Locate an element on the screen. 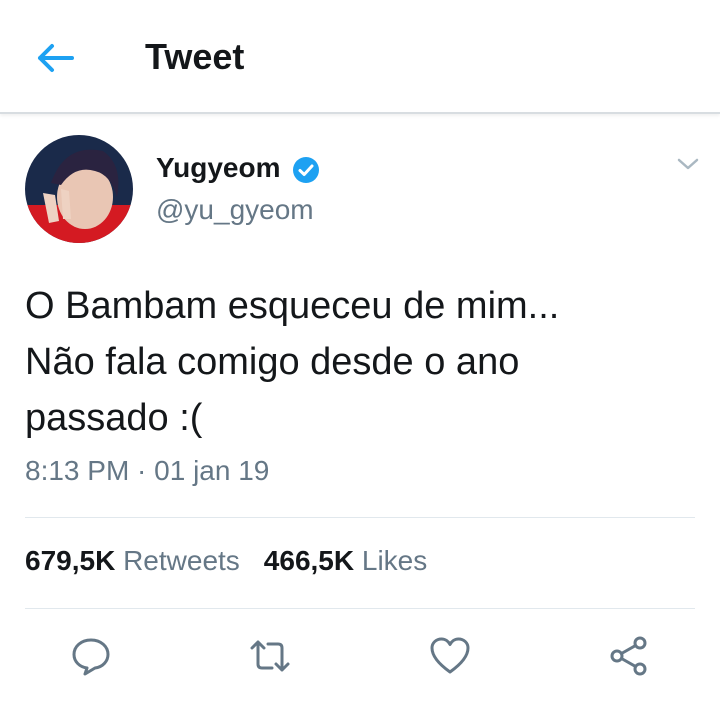  page-title: Tweet is located at coordinates (195, 56).